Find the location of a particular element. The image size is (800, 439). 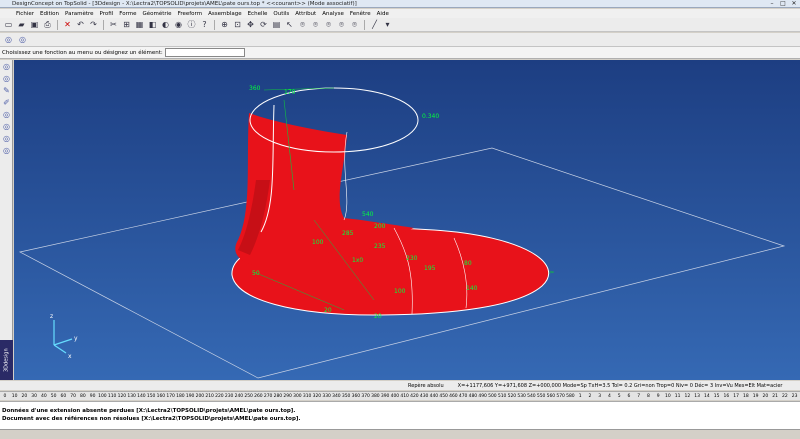

dropdown-chevron-icon: ▾ is located at coordinates (387, 24).